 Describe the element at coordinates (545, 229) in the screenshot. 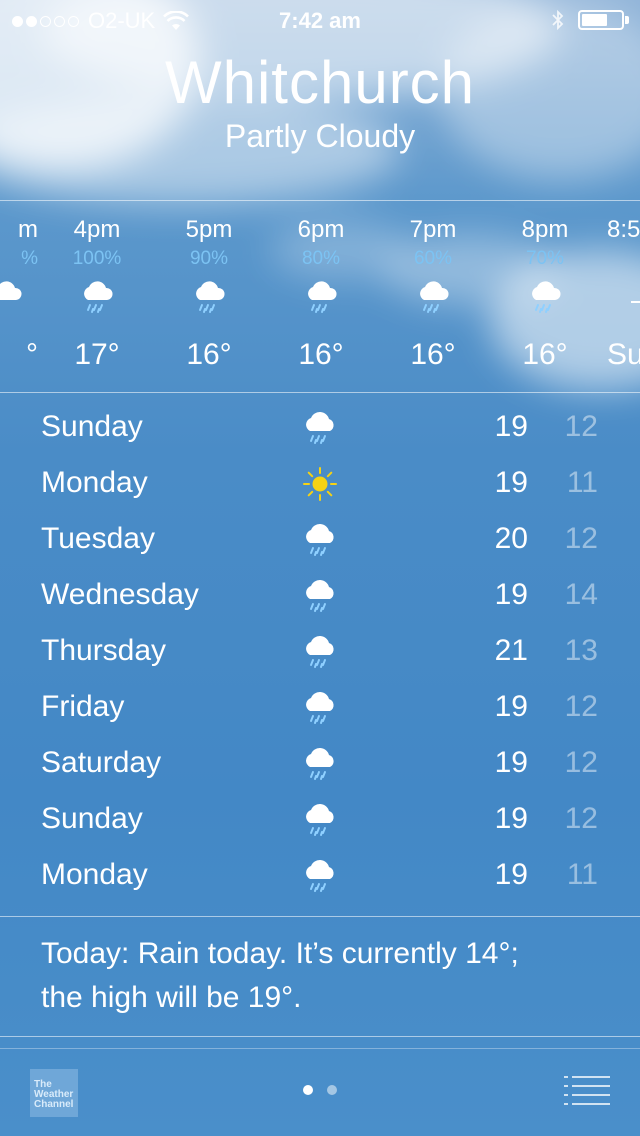

I see `hour-time: 8pm` at that location.